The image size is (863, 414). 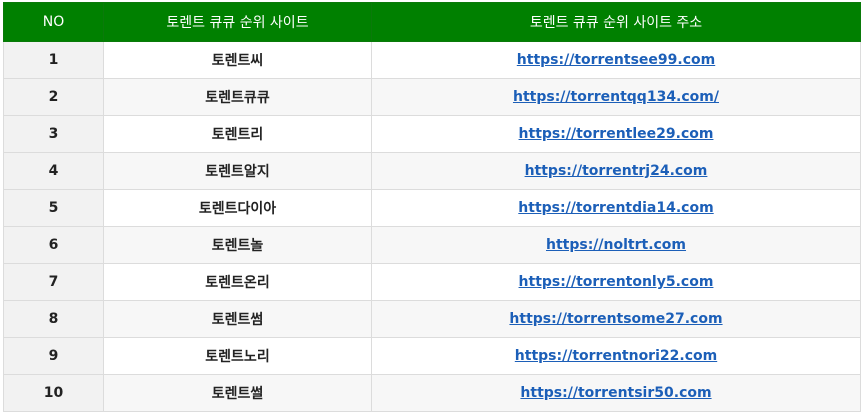 I want to click on table-row: 3 토렌트리 https://torrentlee29.com, so click(x=432, y=134).